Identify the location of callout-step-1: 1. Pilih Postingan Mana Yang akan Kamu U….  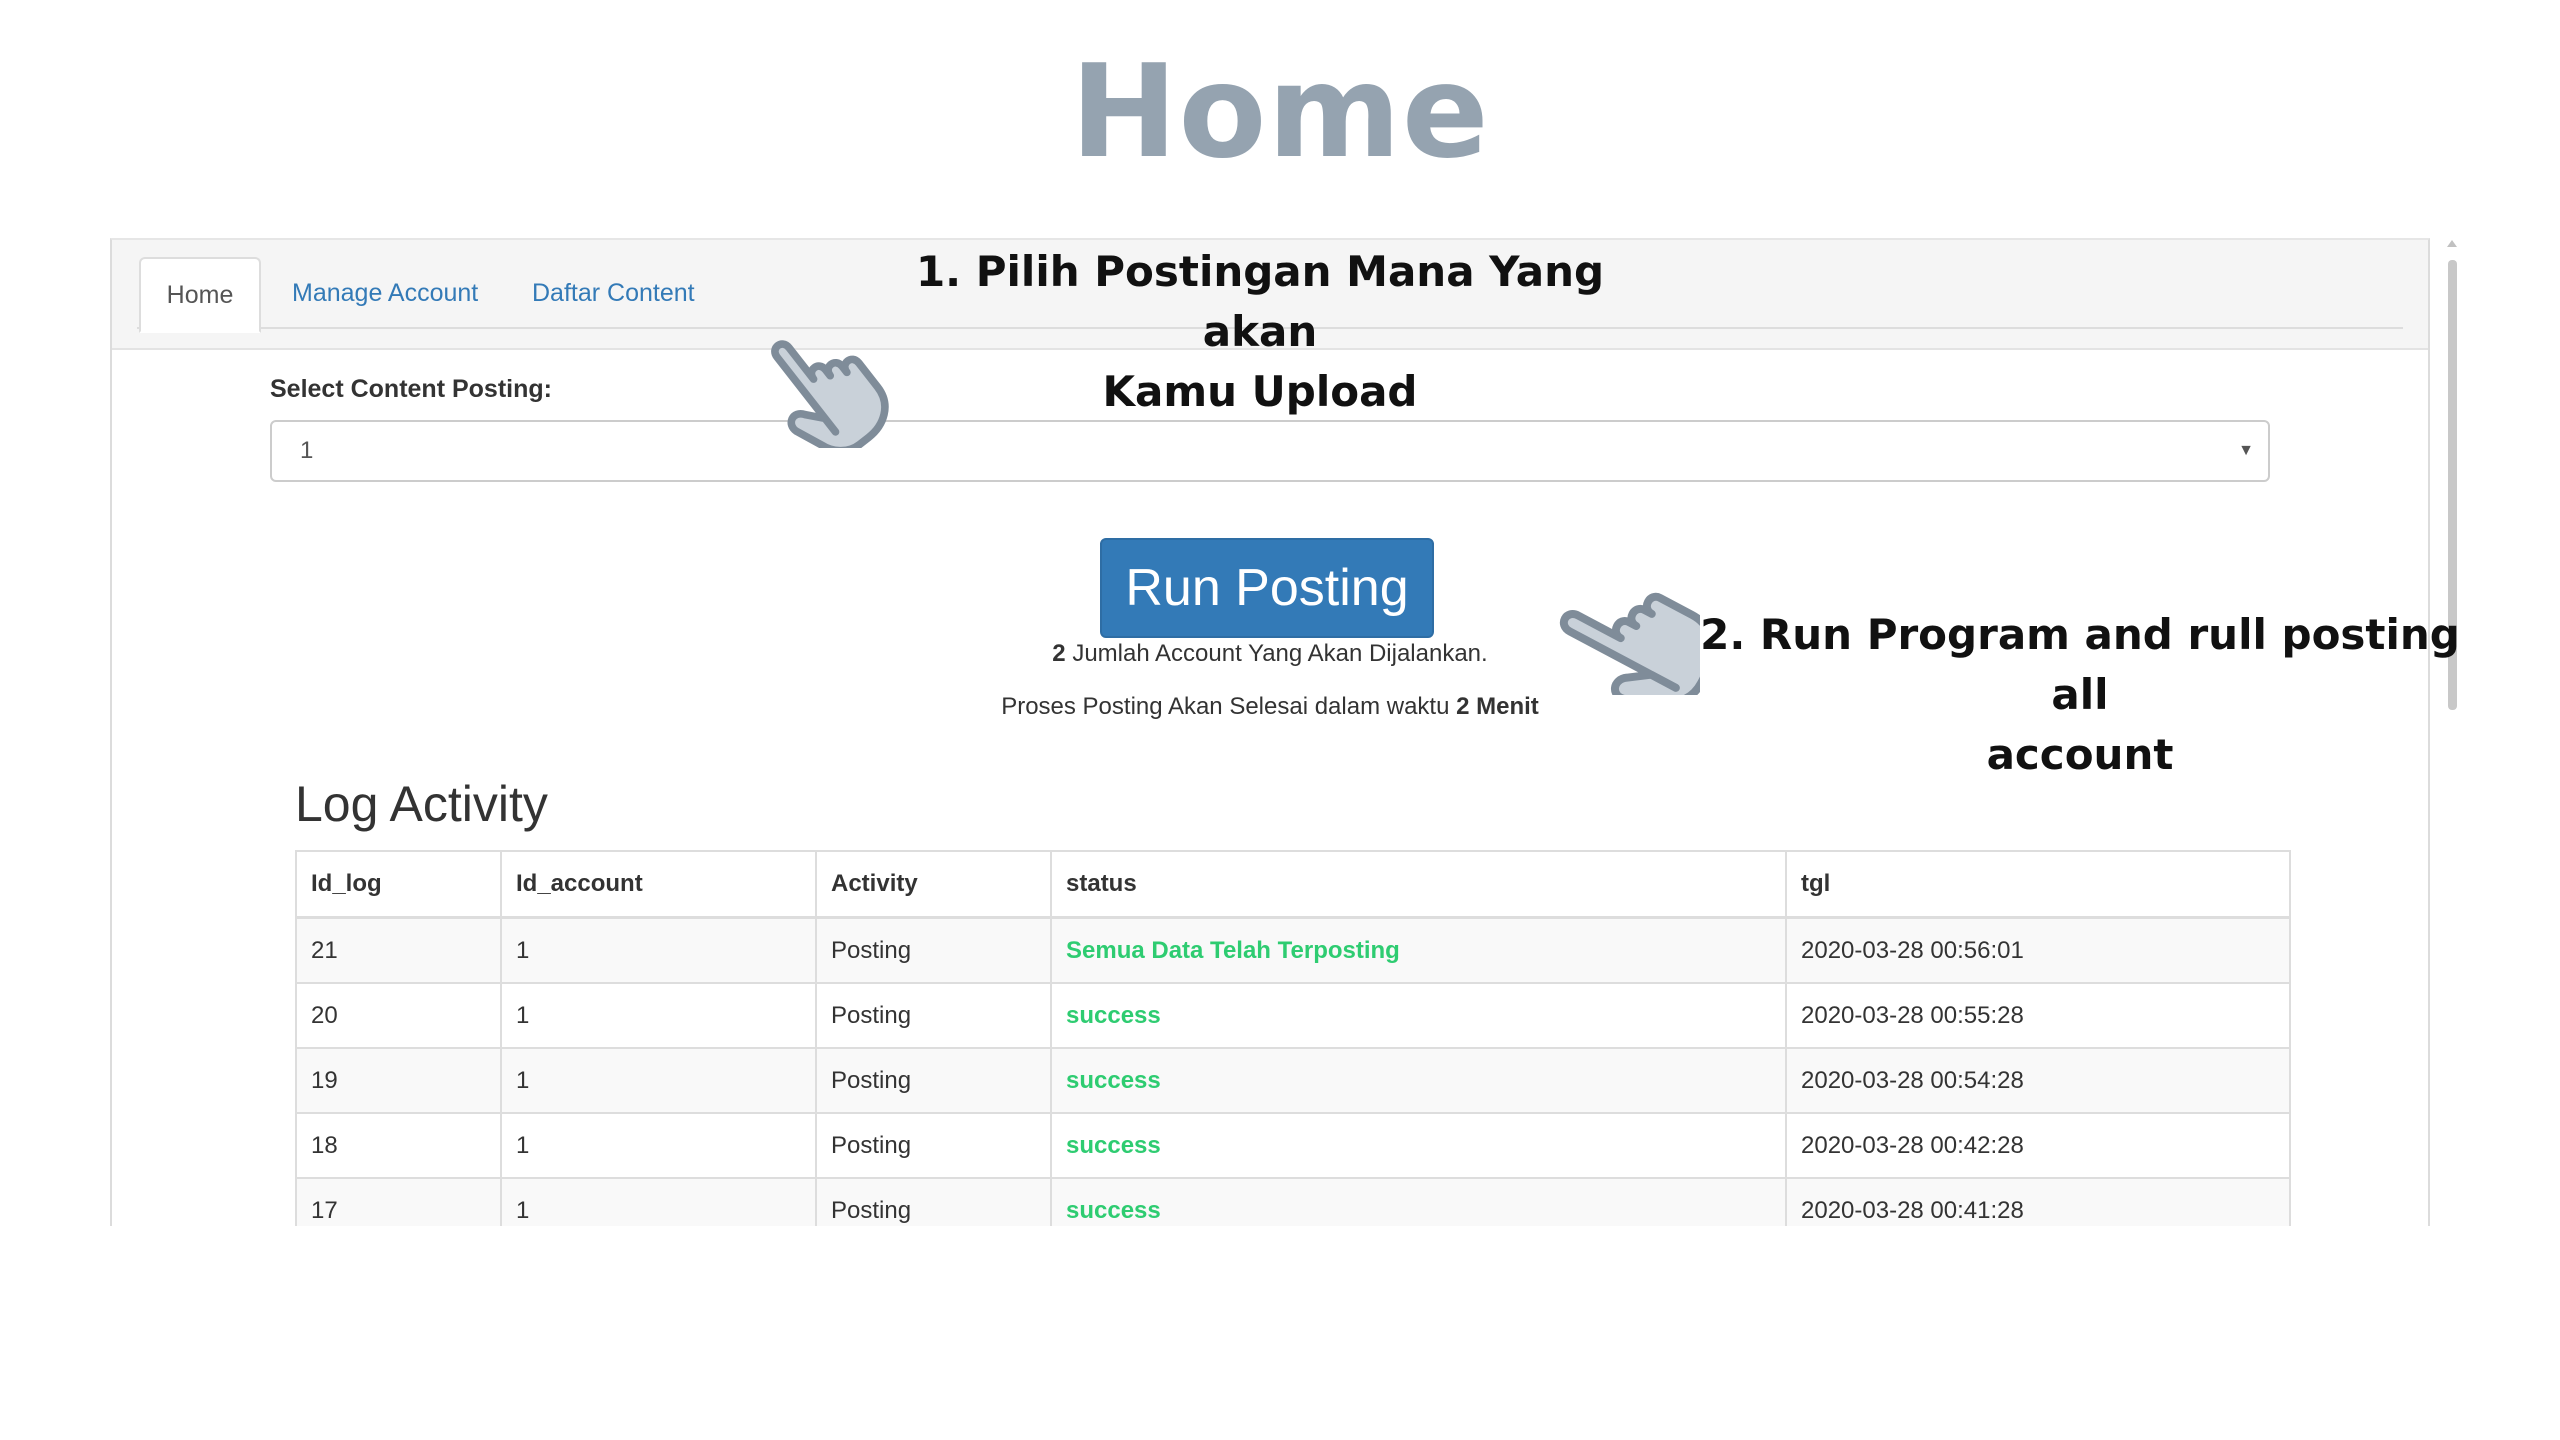
(1260, 332).